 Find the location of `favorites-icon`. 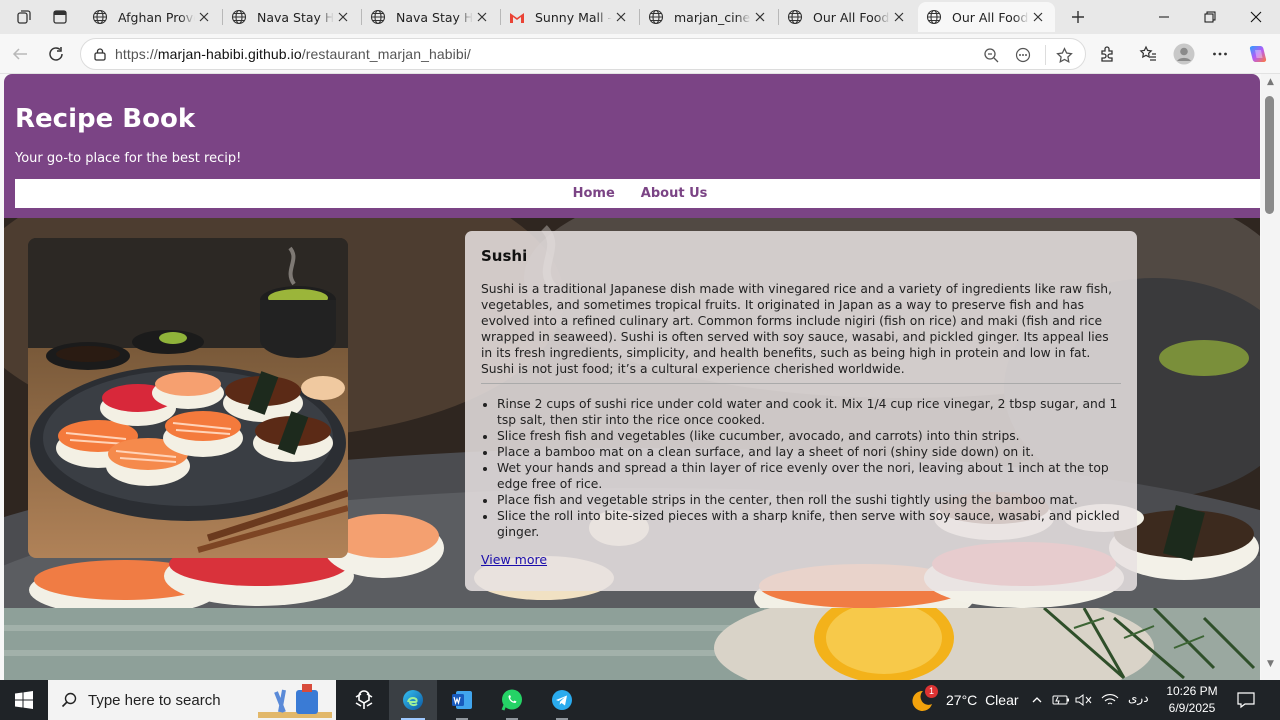

favorites-icon is located at coordinates (1148, 54).